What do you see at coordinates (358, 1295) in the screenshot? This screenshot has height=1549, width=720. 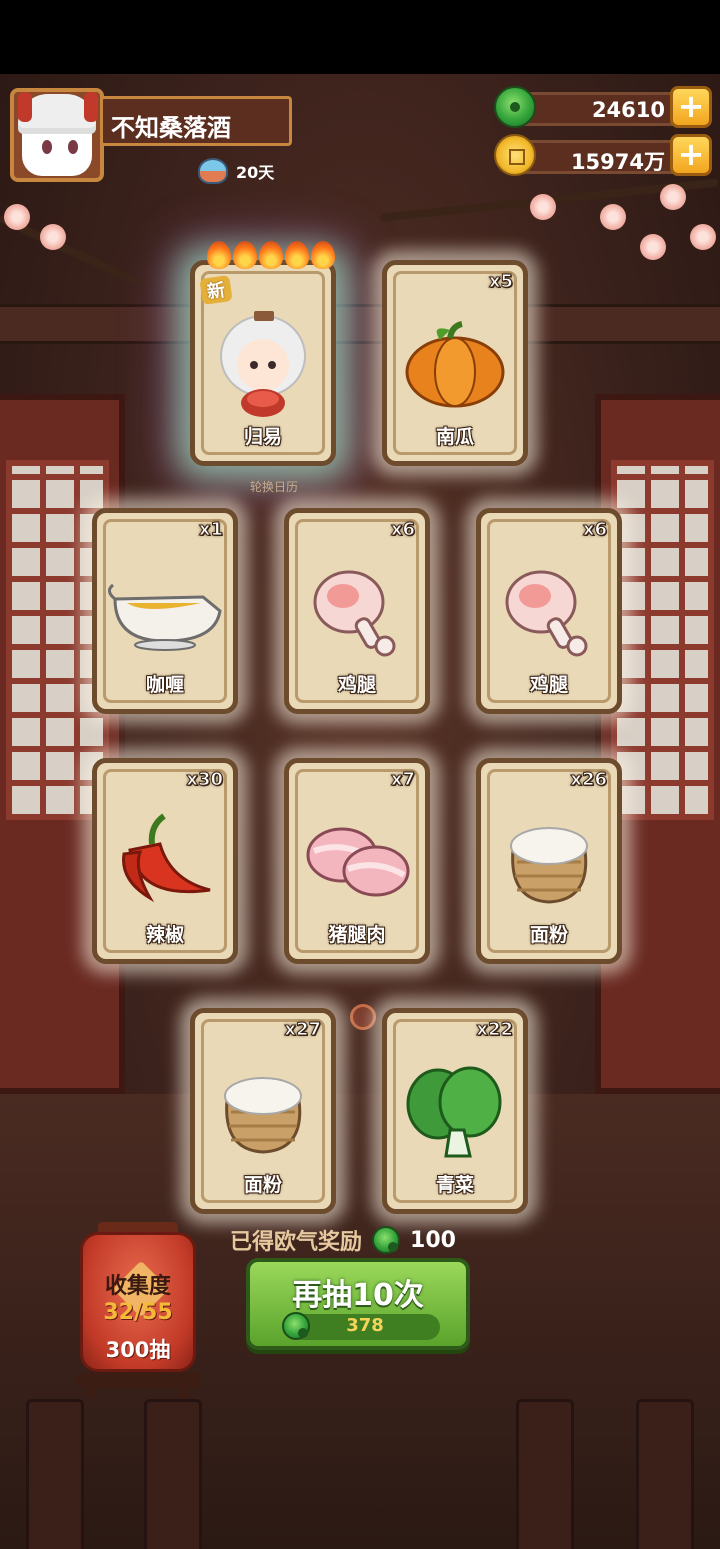 I see `draw-button-label: 再抽10次` at bounding box center [358, 1295].